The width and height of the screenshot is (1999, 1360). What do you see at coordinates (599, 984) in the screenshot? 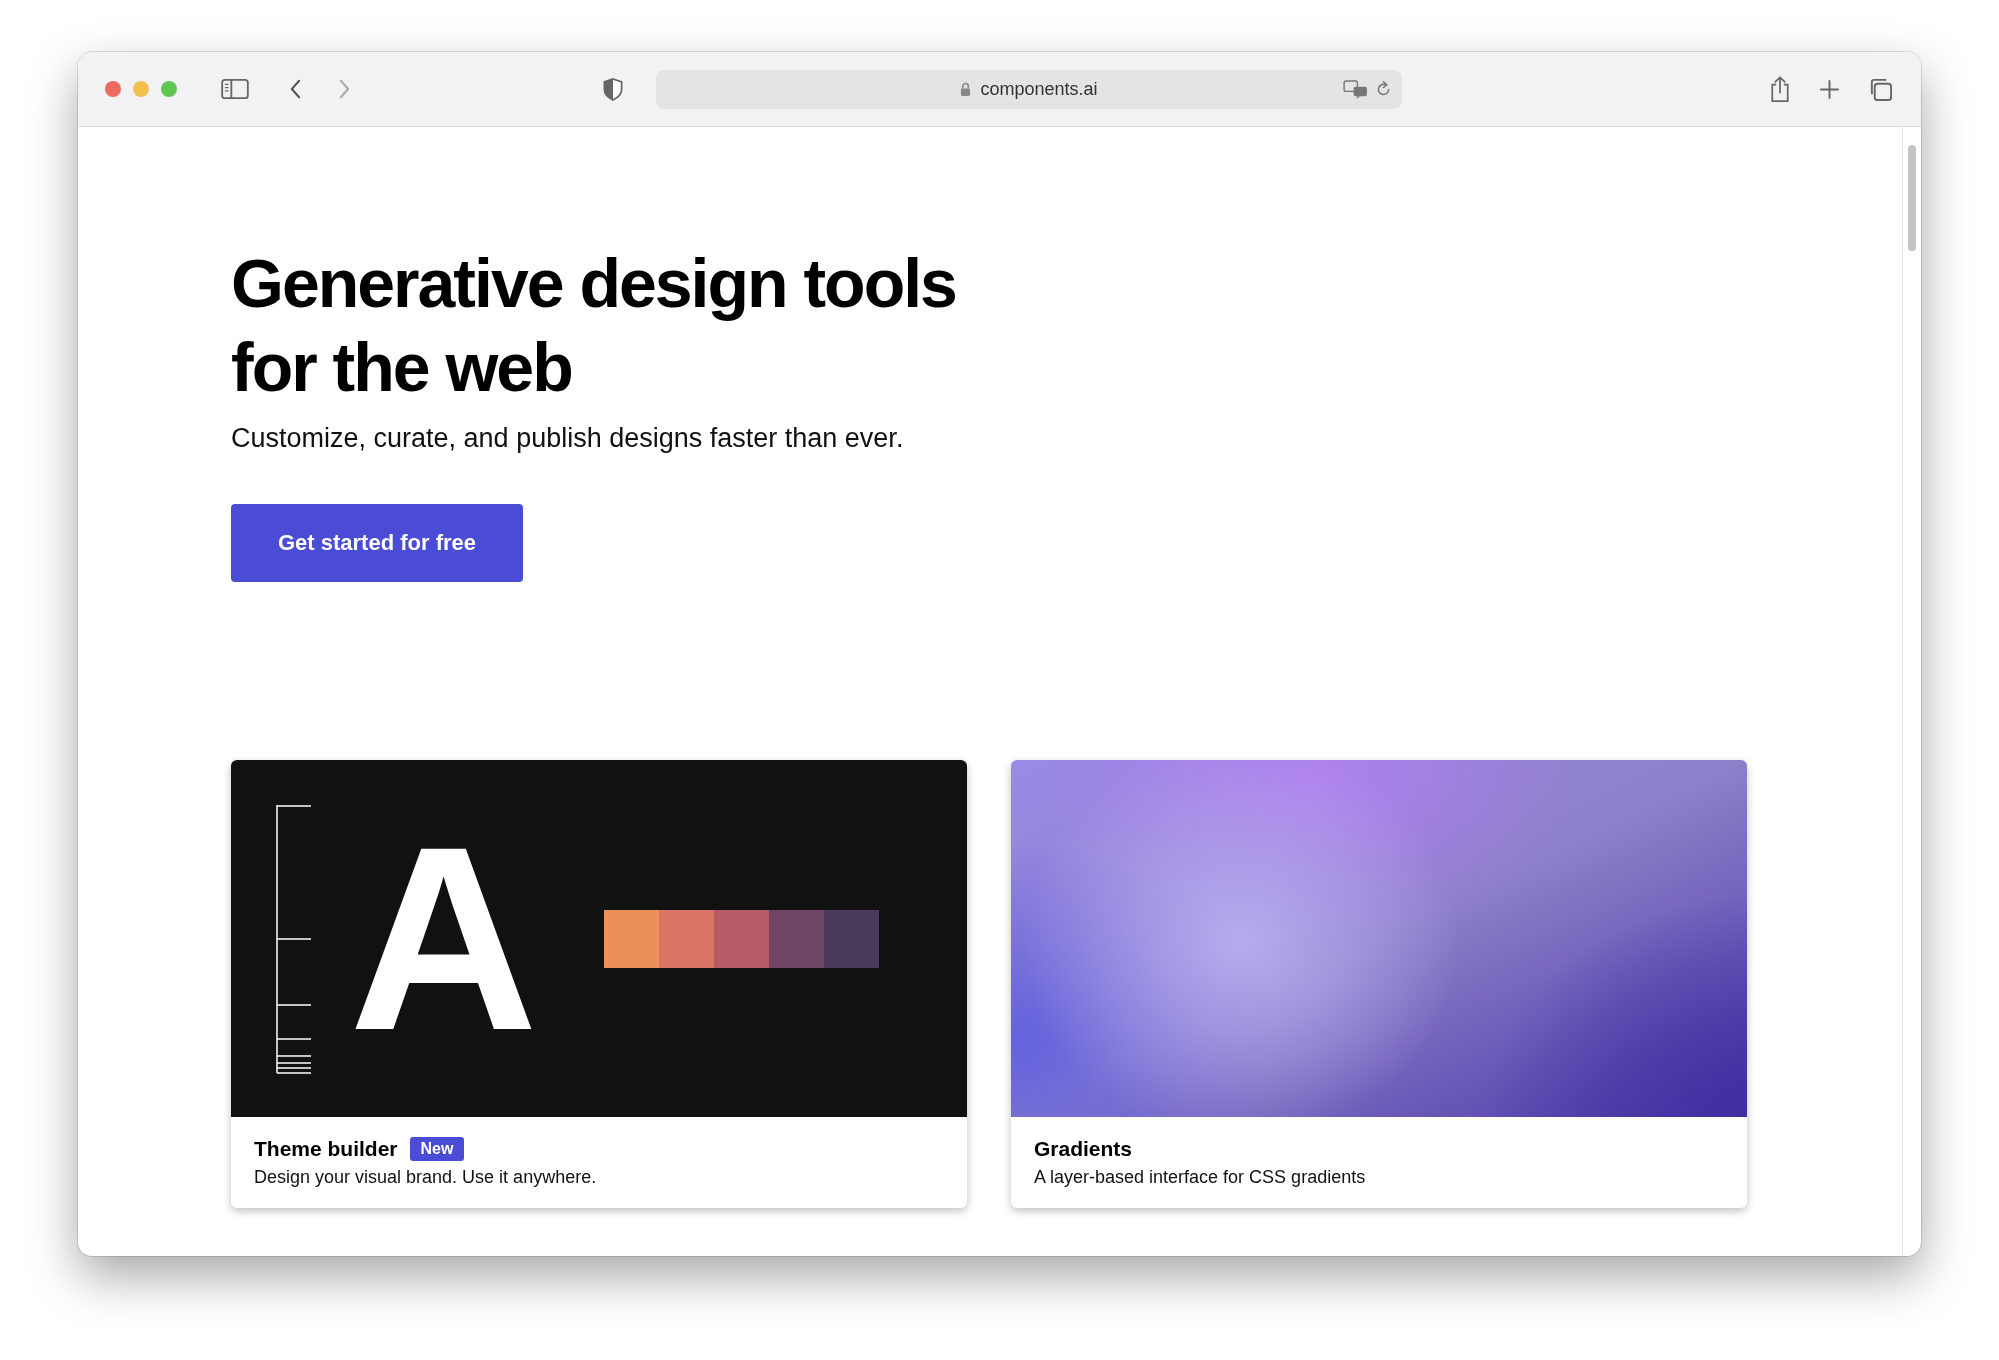
I see `tool-card: A Theme builder New Design your visual brand. Use it anywhere.` at bounding box center [599, 984].